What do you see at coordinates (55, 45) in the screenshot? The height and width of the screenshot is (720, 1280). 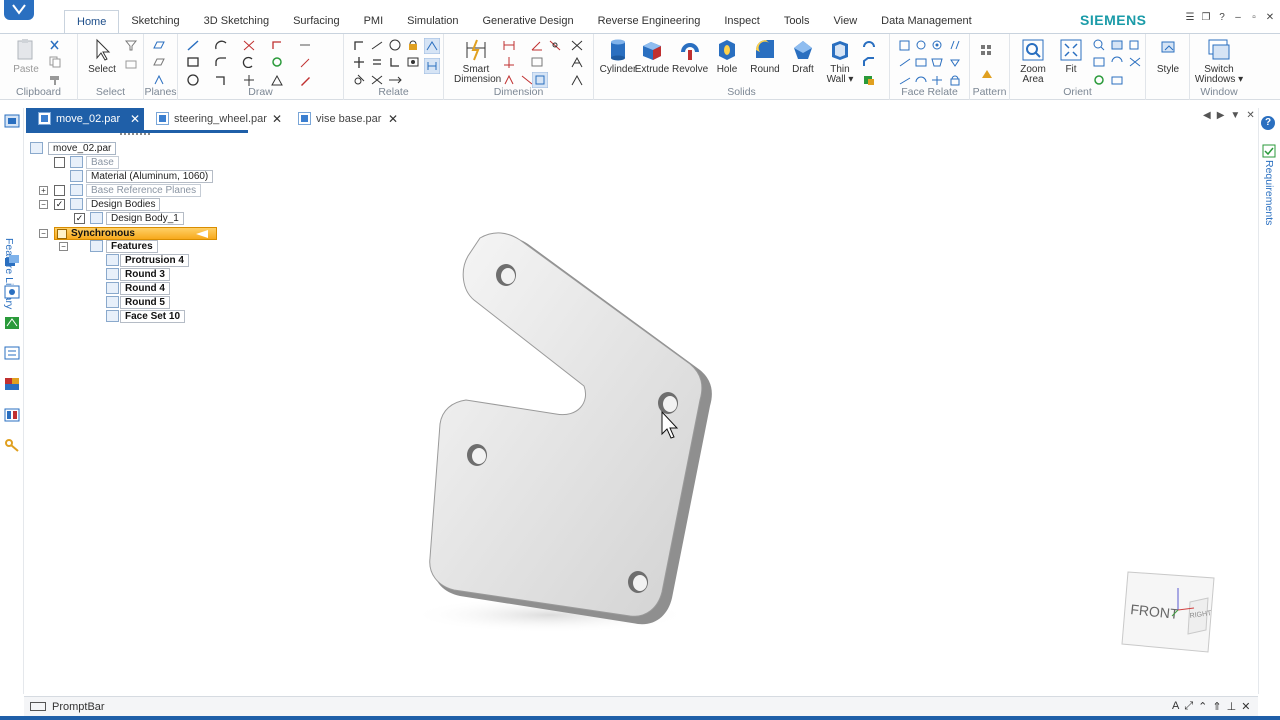 I see `cut-icon` at bounding box center [55, 45].